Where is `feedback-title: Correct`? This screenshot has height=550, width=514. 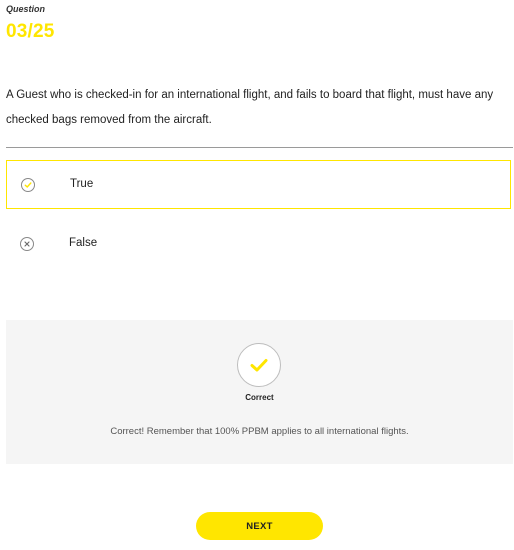
feedback-title: Correct is located at coordinates (259, 397).